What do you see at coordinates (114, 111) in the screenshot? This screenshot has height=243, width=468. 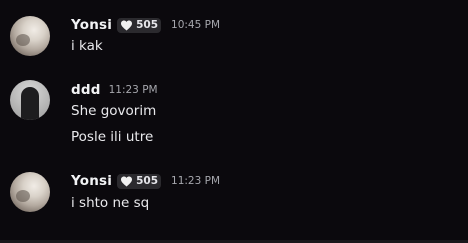 I see `message-text: She govorim` at bounding box center [114, 111].